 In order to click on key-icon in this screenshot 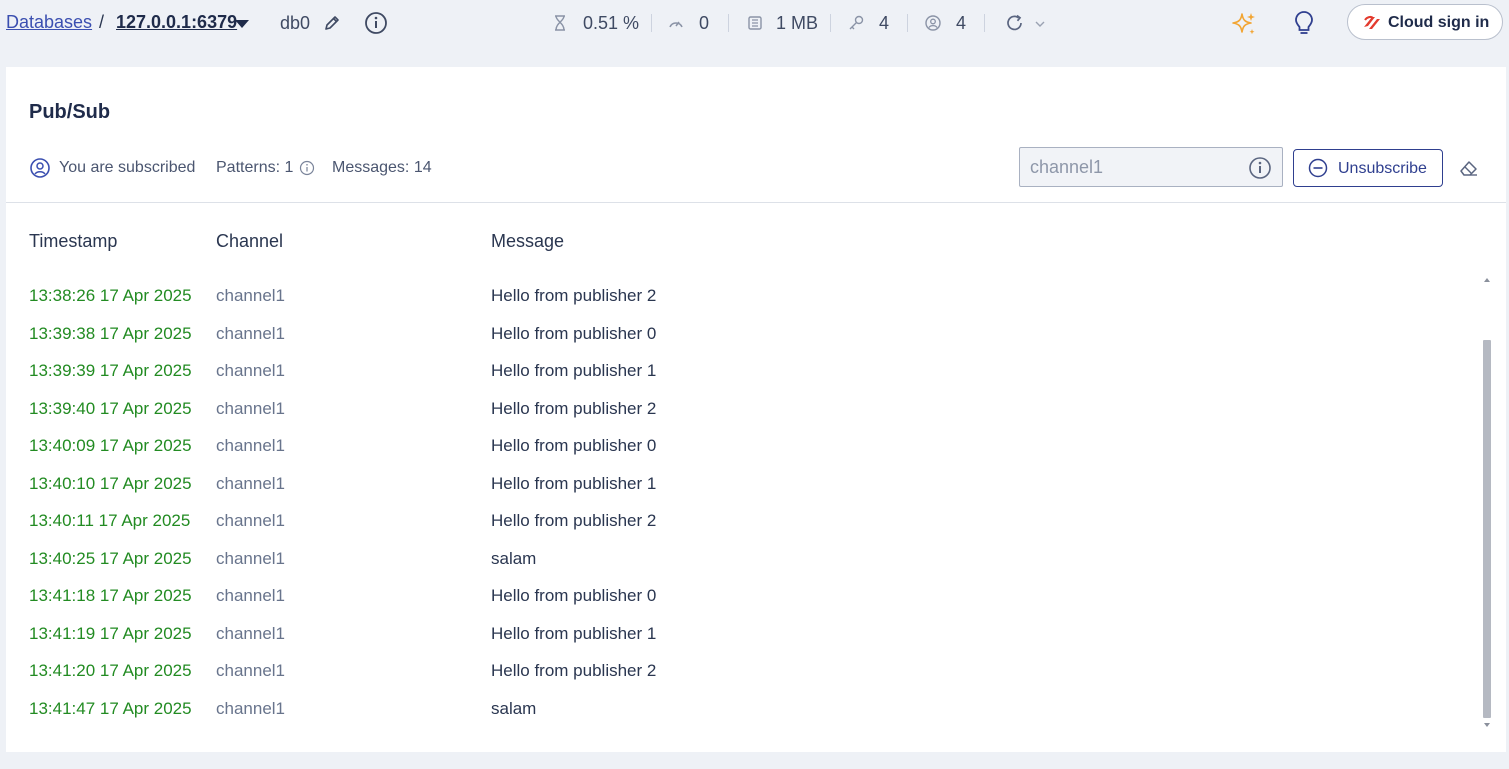, I will do `click(856, 22)`.